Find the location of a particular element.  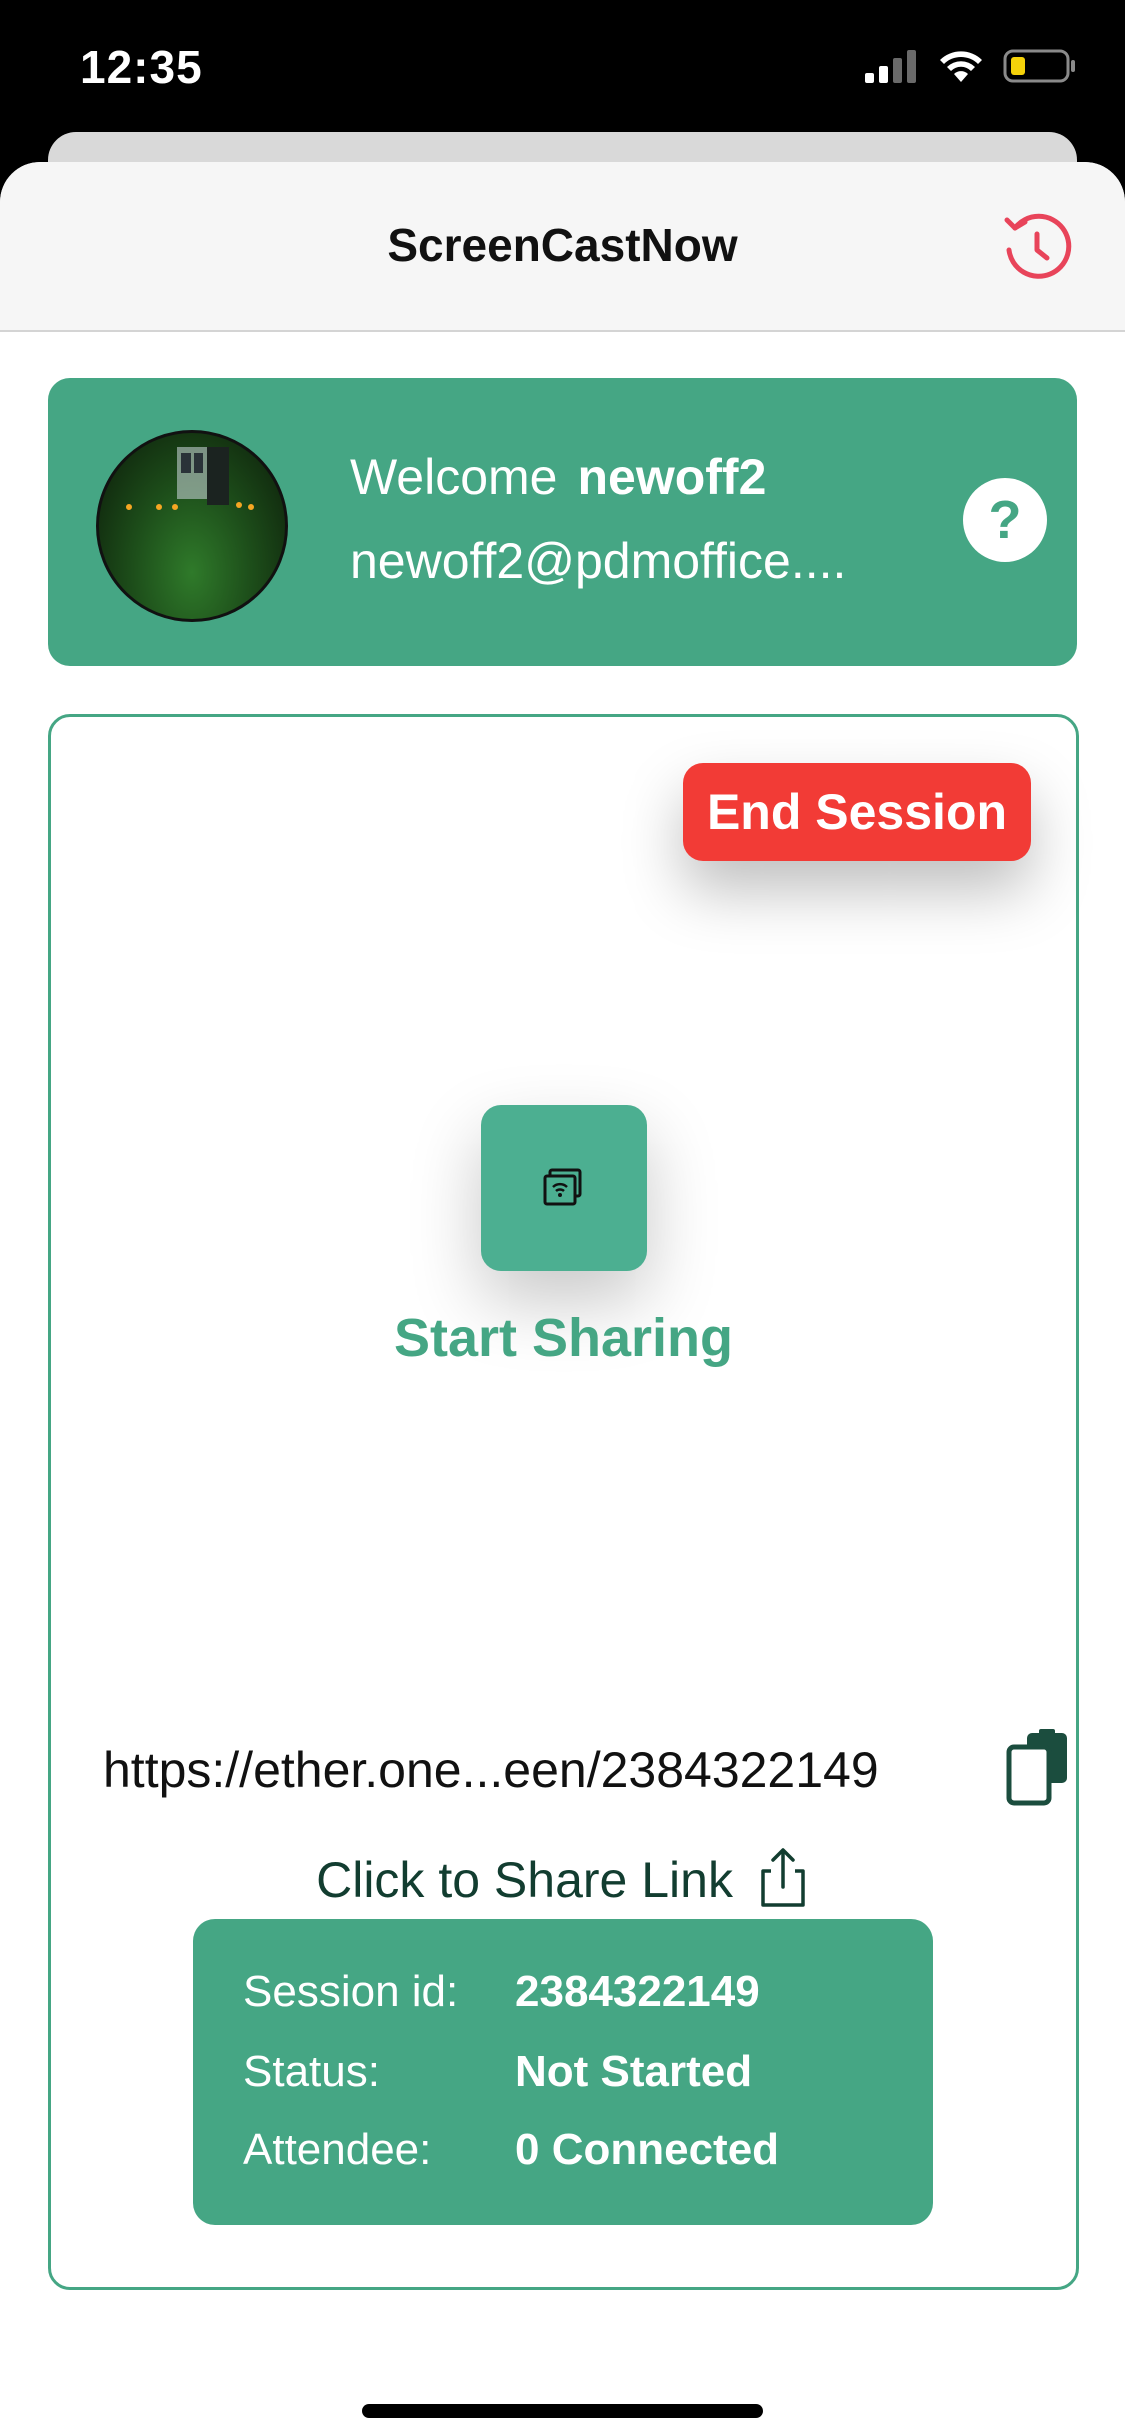

info-row-status: Status: Not Started is located at coordinates (497, 2072).